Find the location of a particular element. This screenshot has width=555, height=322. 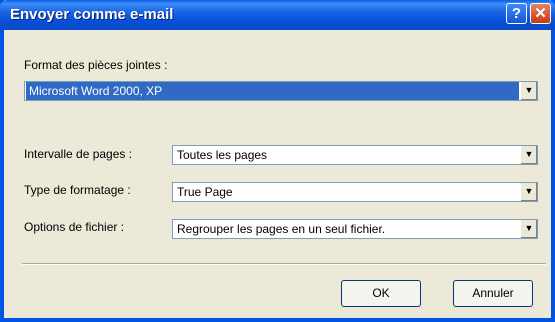

page-range-label: Intervalle de pages : is located at coordinates (78, 154).